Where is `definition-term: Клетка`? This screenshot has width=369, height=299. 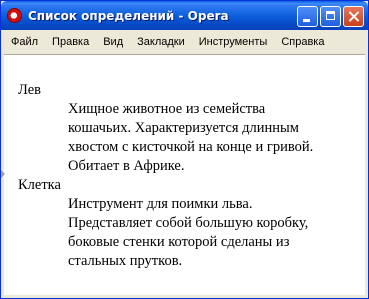
definition-term: Клетка is located at coordinates (39, 185).